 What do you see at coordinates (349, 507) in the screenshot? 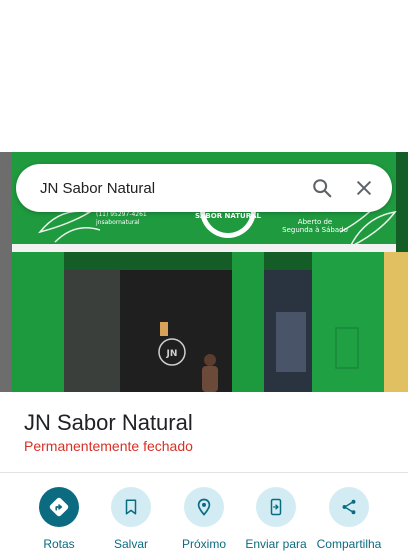
I see `share-icon` at bounding box center [349, 507].